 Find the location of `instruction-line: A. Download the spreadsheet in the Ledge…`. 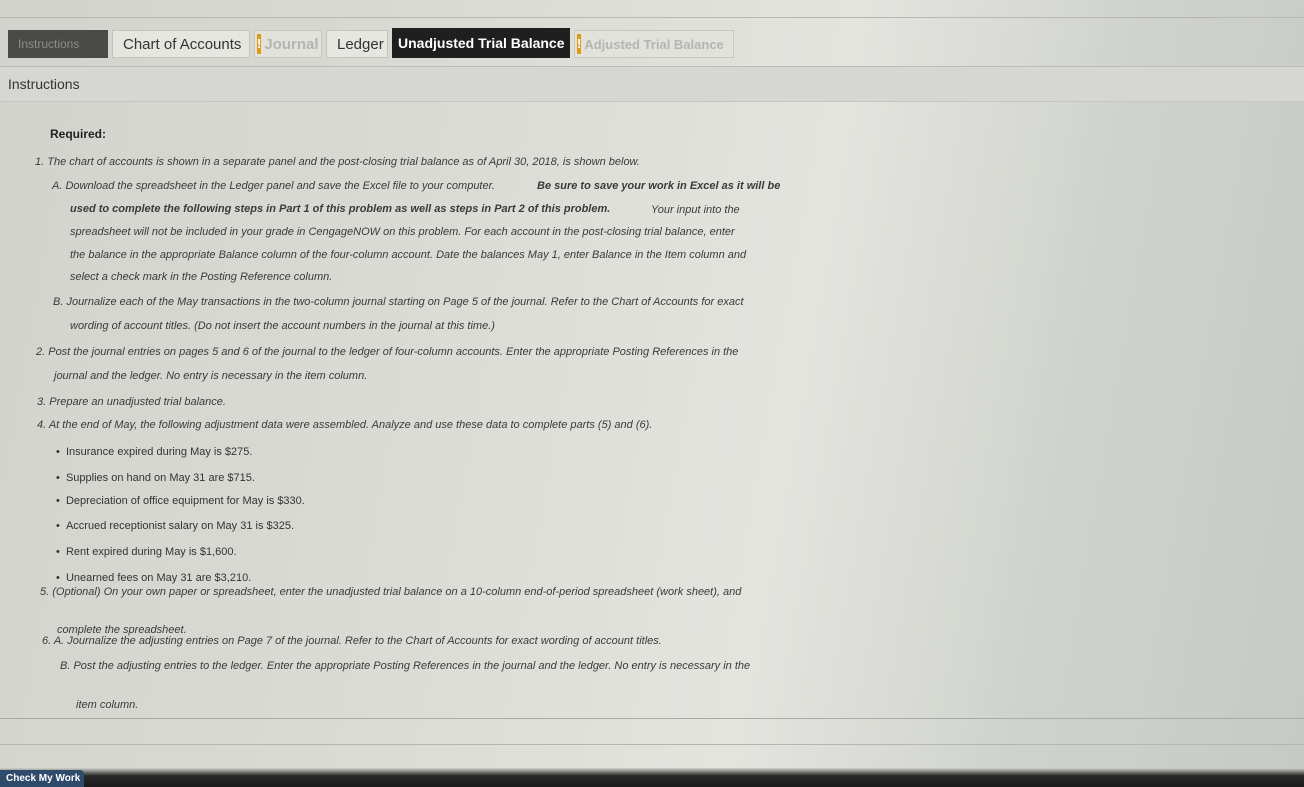

instruction-line: A. Download the spreadsheet in the Ledge… is located at coordinates (273, 186).